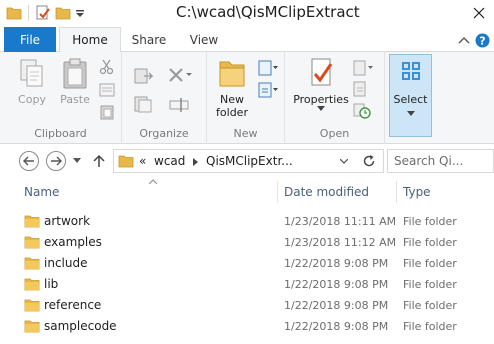 This screenshot has height=344, width=494. Describe the element at coordinates (77, 161) in the screenshot. I see `recent-locations-icon` at that location.